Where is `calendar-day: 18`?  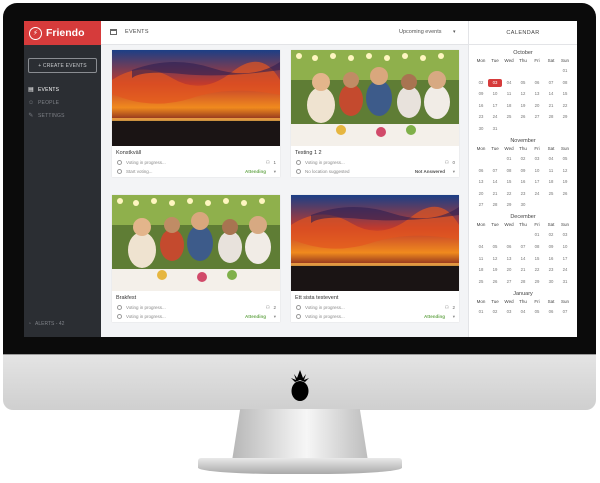
calendar-day: 18 is located at coordinates (551, 182).